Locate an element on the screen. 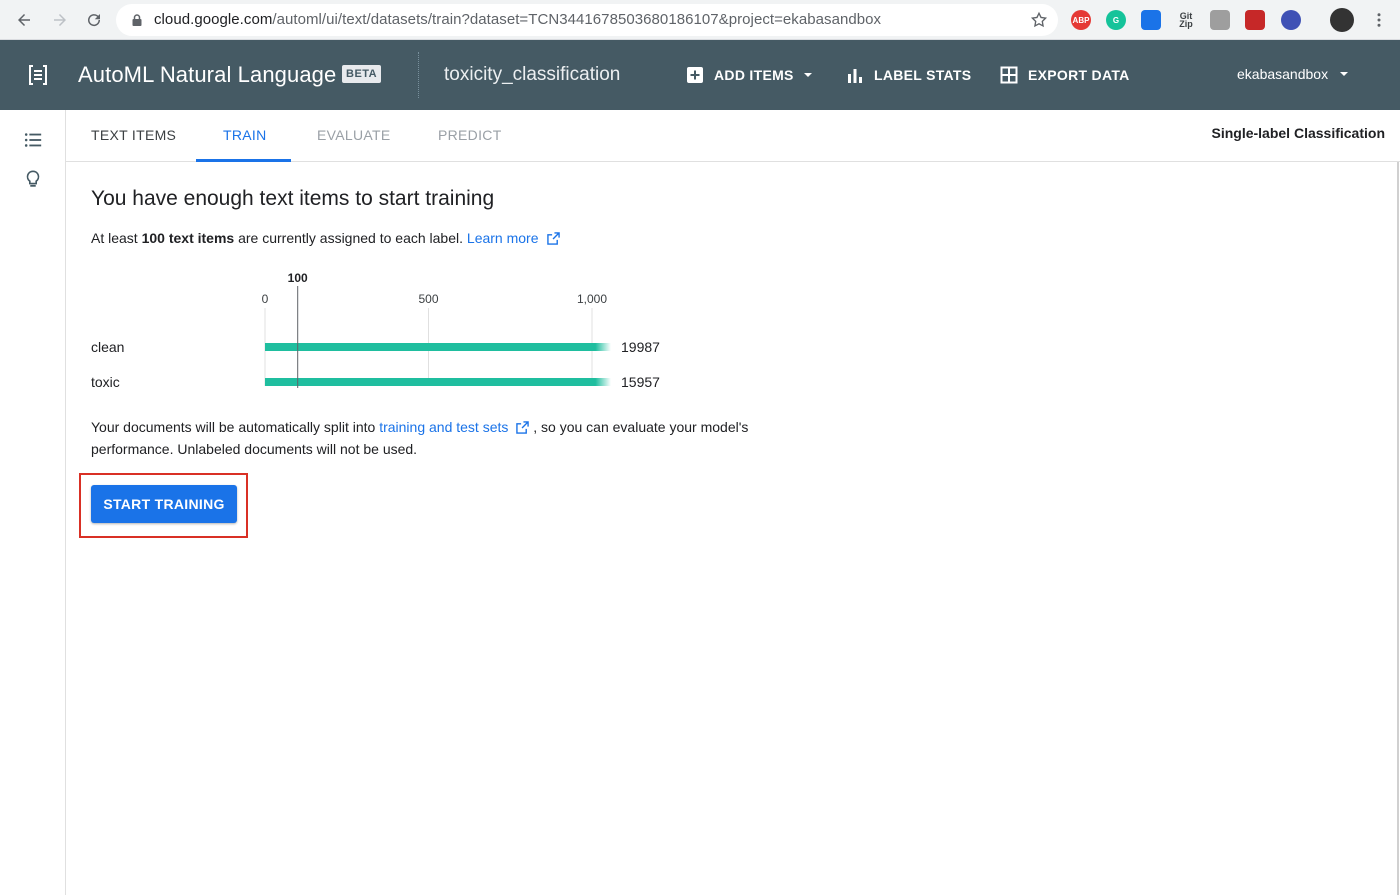 The width and height of the screenshot is (1400, 895). account-switcher: ekabasandbox is located at coordinates (1293, 74).